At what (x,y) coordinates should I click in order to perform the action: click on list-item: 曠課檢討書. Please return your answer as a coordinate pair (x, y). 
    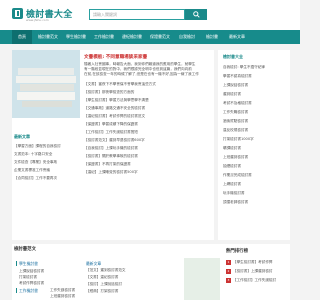
    Looking at the image, I should click on (256, 148).